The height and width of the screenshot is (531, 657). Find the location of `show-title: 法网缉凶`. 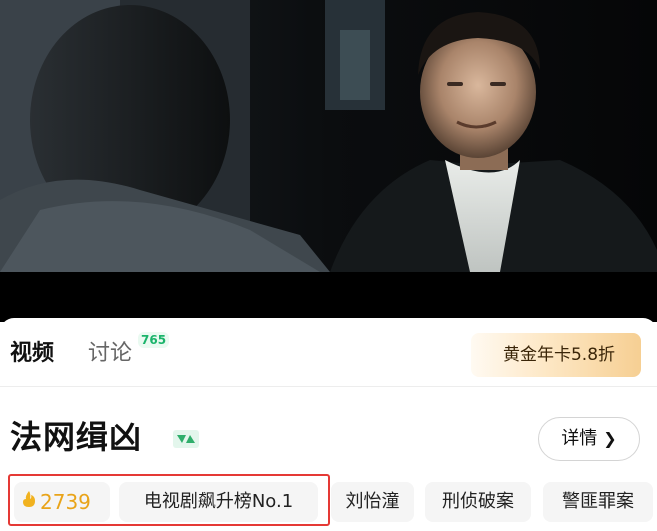

show-title: 法网缉凶 is located at coordinates (76, 437).